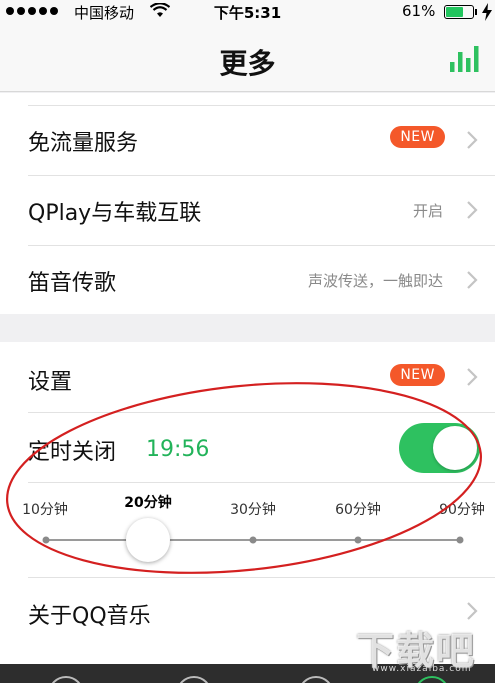  Describe the element at coordinates (247, 210) in the screenshot. I see `qplay-row: QPlay与车载互联 开启` at that location.